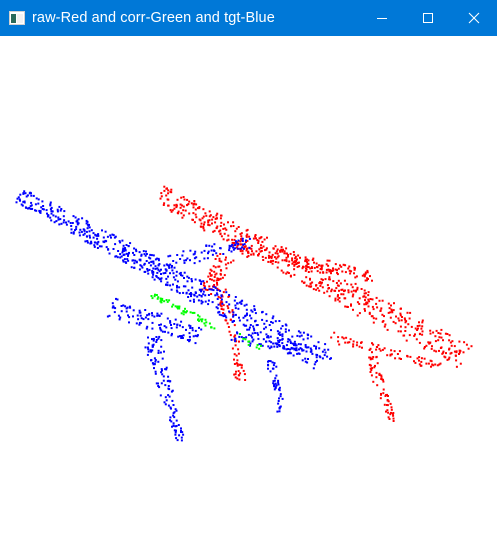 The width and height of the screenshot is (497, 536). I want to click on title-bar: raw-Red and corr-Green and tgt-Blue, so click(248, 18).